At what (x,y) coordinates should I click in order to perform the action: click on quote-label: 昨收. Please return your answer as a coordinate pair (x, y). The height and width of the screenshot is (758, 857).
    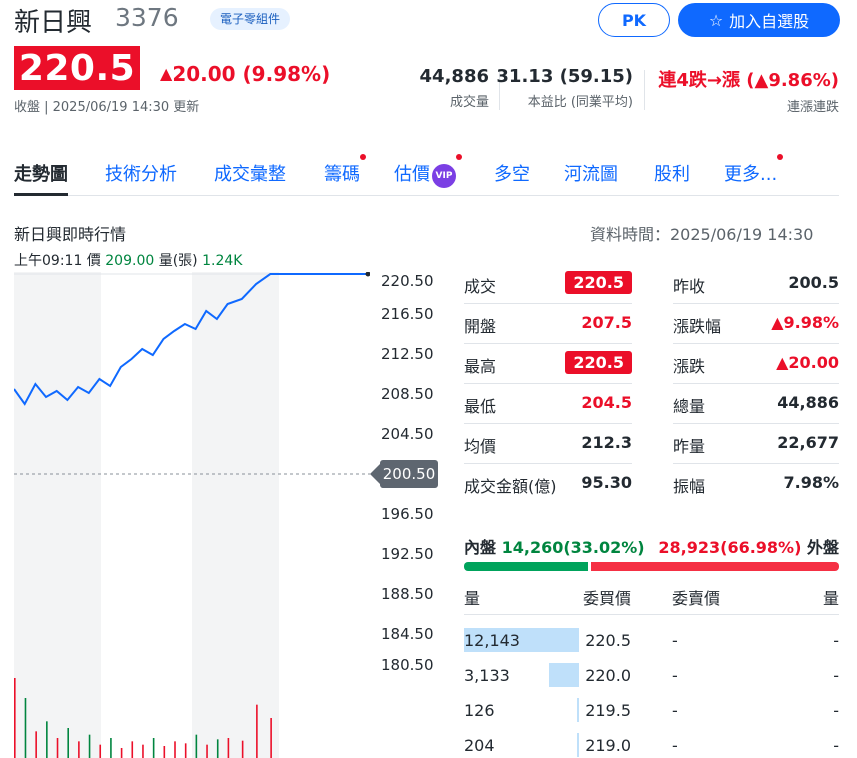
    Looking at the image, I should click on (689, 286).